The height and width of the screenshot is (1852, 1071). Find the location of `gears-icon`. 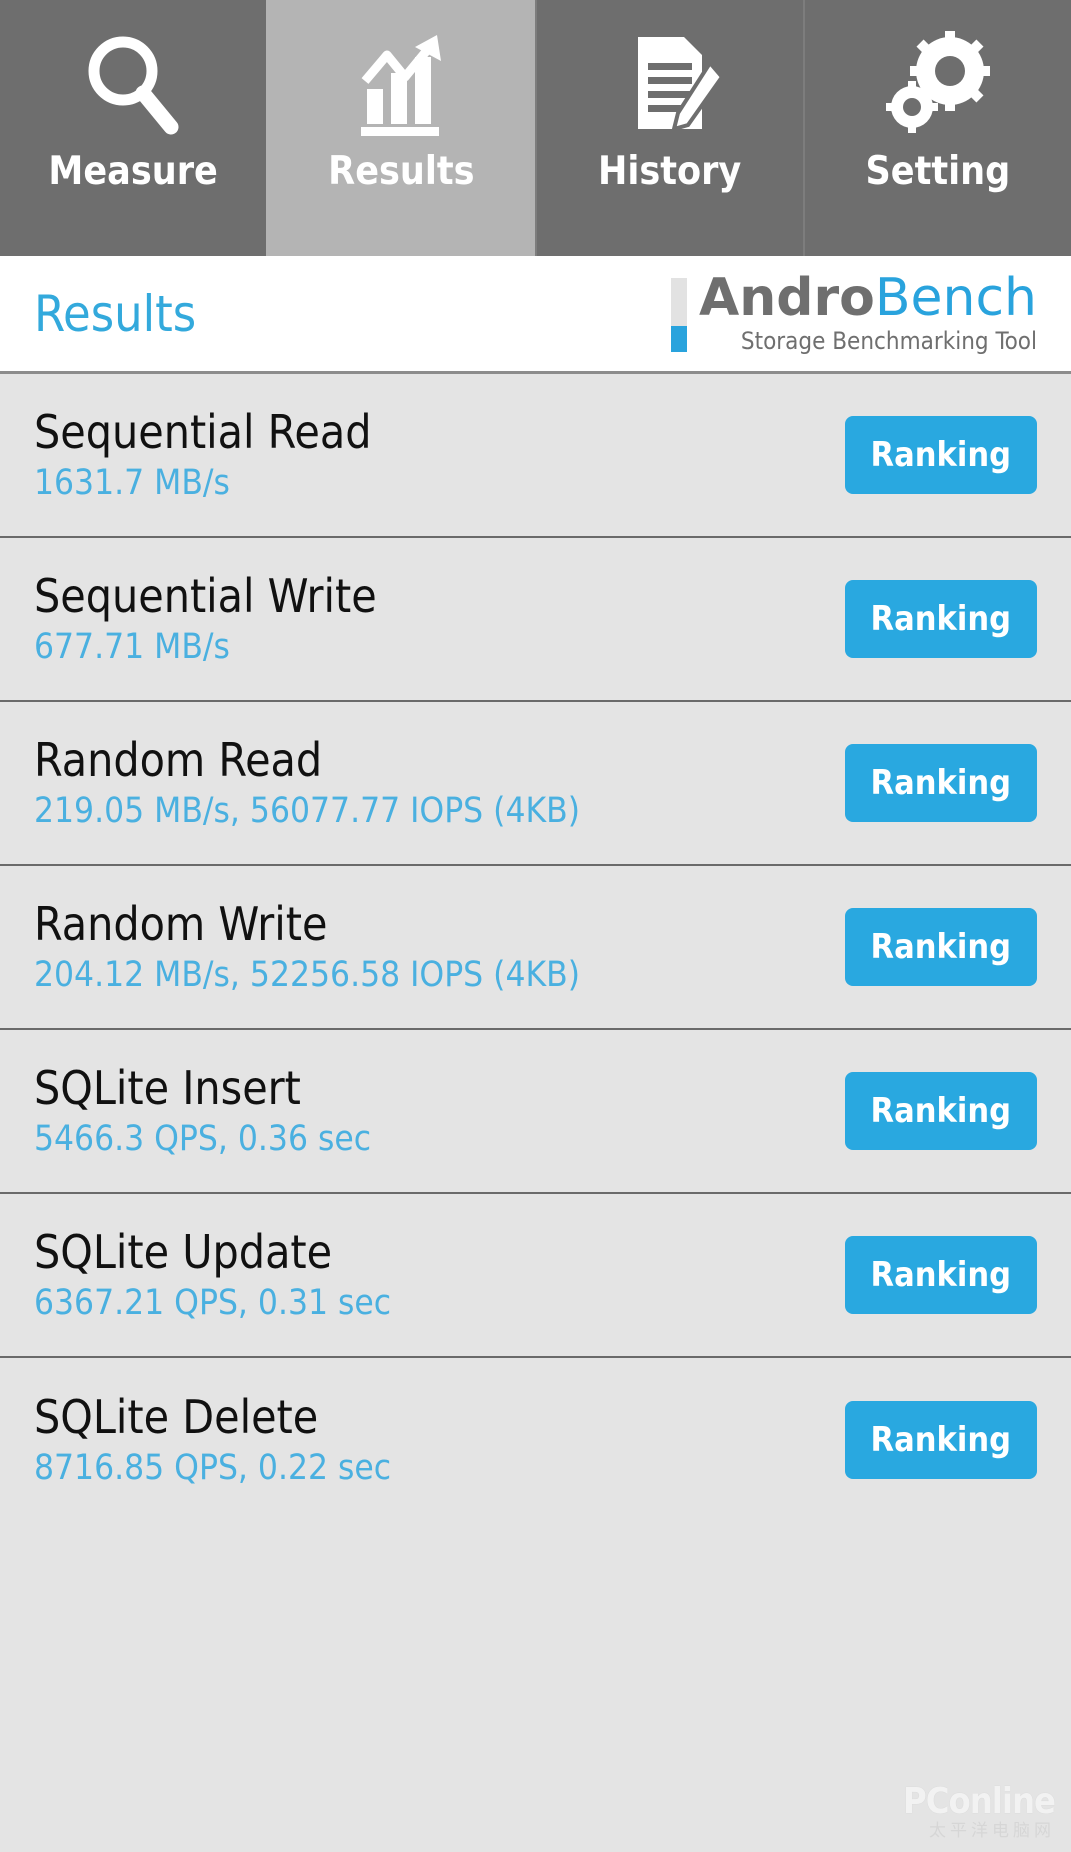

gears-icon is located at coordinates (938, 85).